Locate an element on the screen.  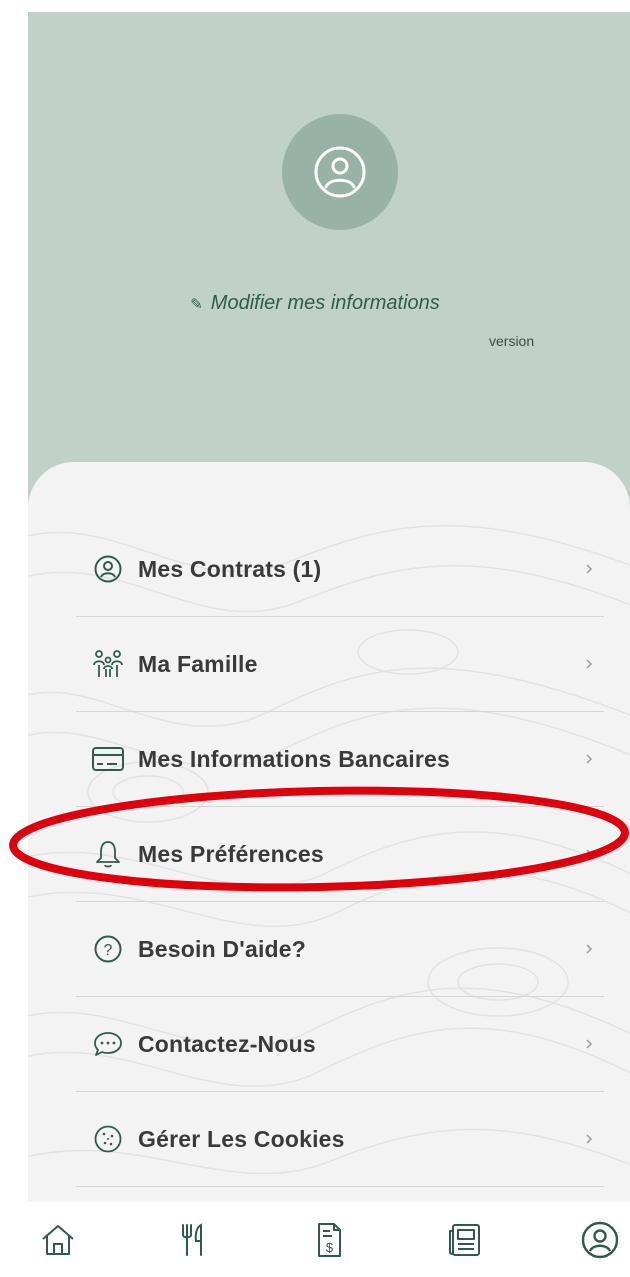
profile-icon is located at coordinates (600, 1239).